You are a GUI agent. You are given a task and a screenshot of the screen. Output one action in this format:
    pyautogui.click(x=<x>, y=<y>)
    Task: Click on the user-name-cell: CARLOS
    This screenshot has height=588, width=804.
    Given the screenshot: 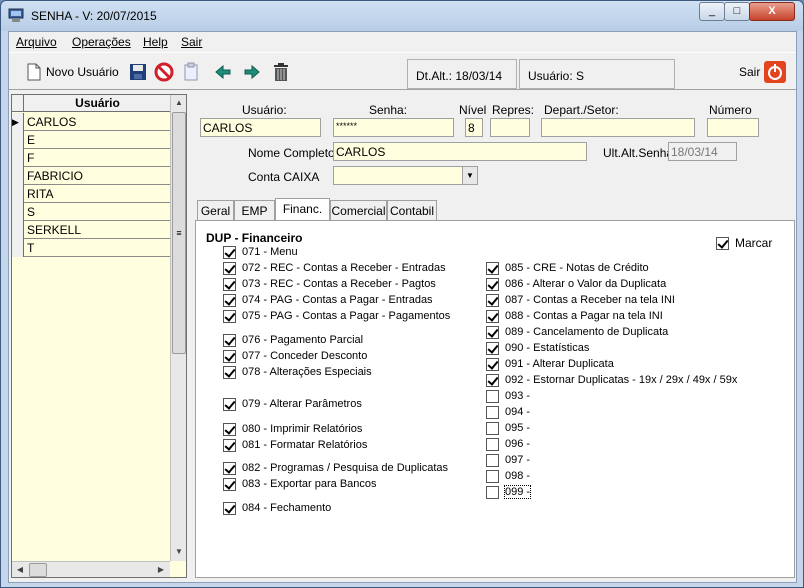 What is the action you would take?
    pyautogui.click(x=51, y=122)
    